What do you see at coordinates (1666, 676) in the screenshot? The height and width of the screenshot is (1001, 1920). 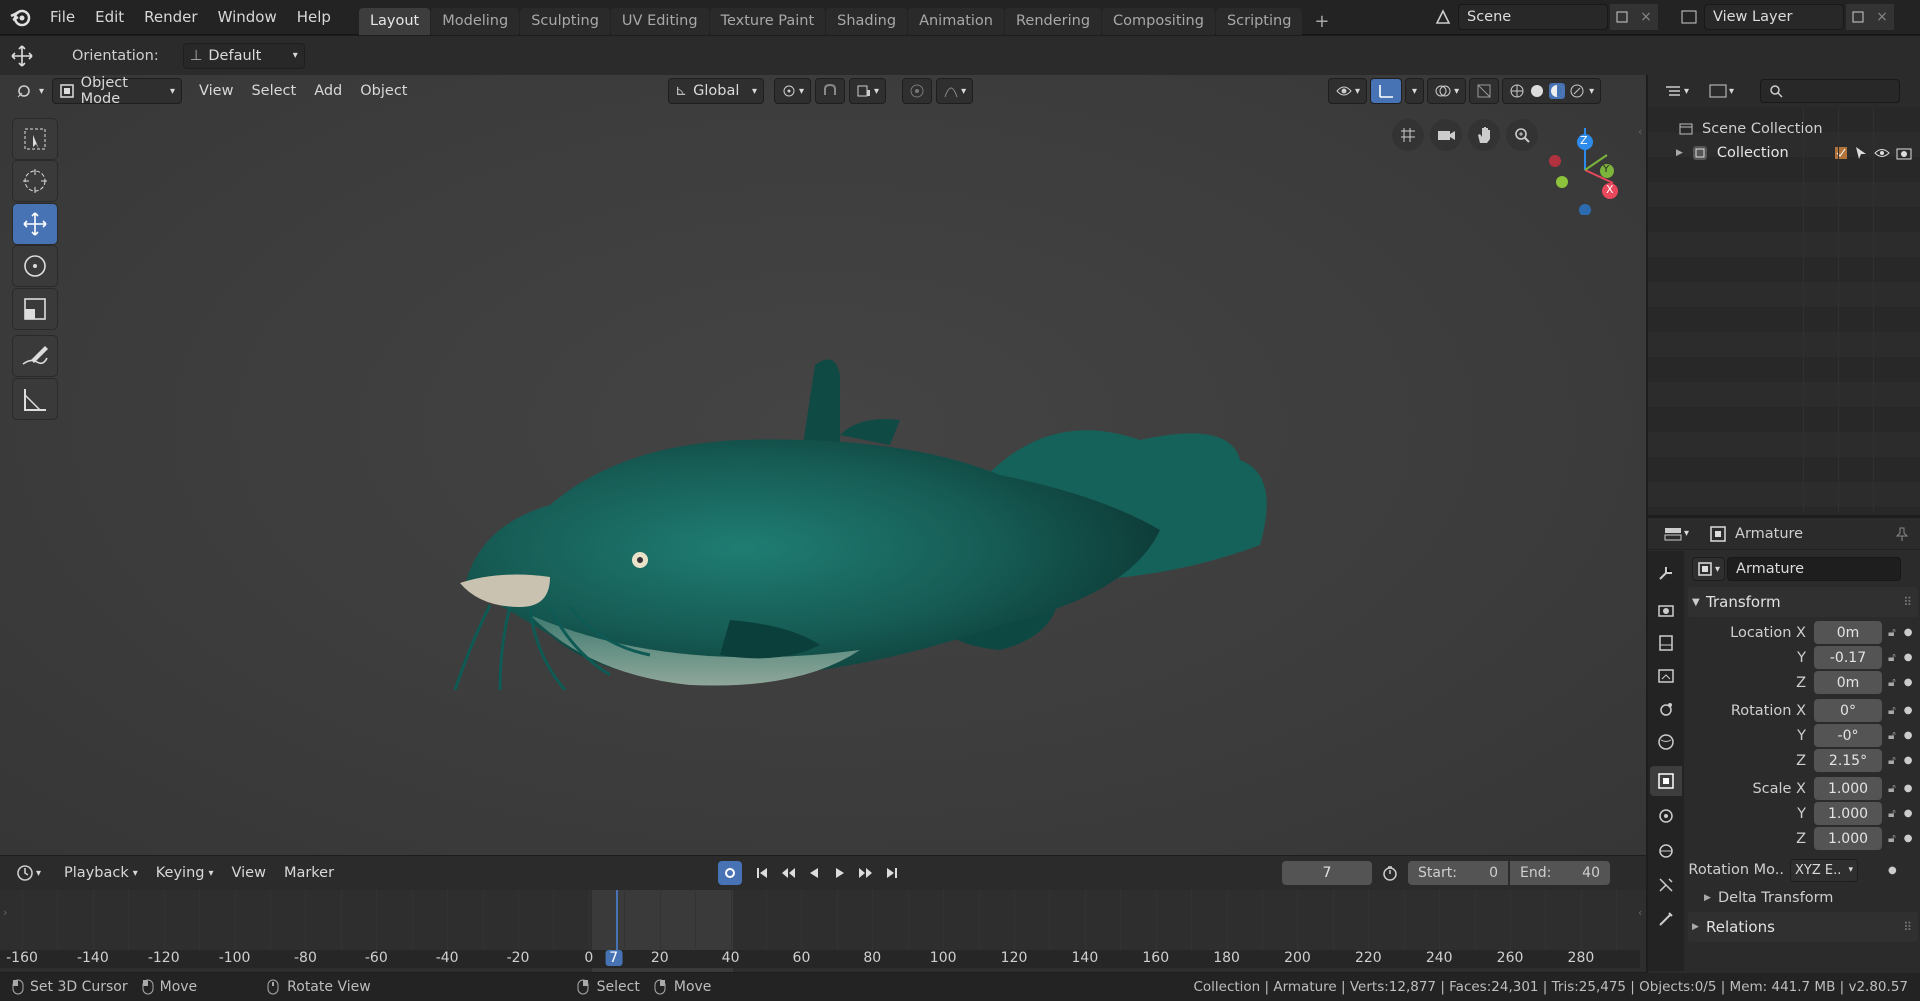 I see `view-layer-tab-icon` at bounding box center [1666, 676].